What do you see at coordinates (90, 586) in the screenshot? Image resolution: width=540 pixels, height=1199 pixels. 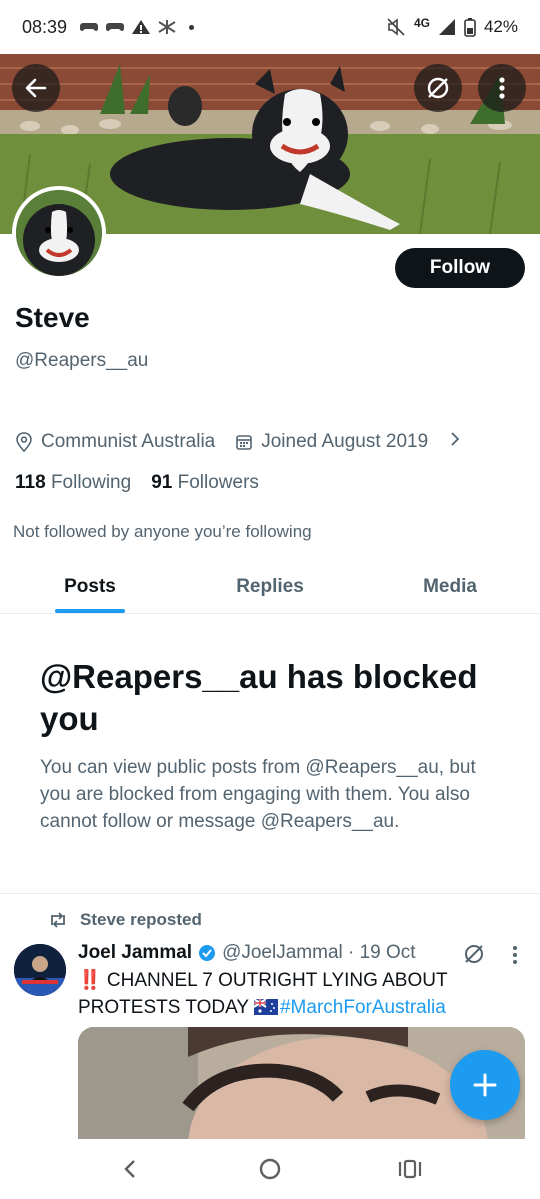 I see `tab-posts: Posts` at bounding box center [90, 586].